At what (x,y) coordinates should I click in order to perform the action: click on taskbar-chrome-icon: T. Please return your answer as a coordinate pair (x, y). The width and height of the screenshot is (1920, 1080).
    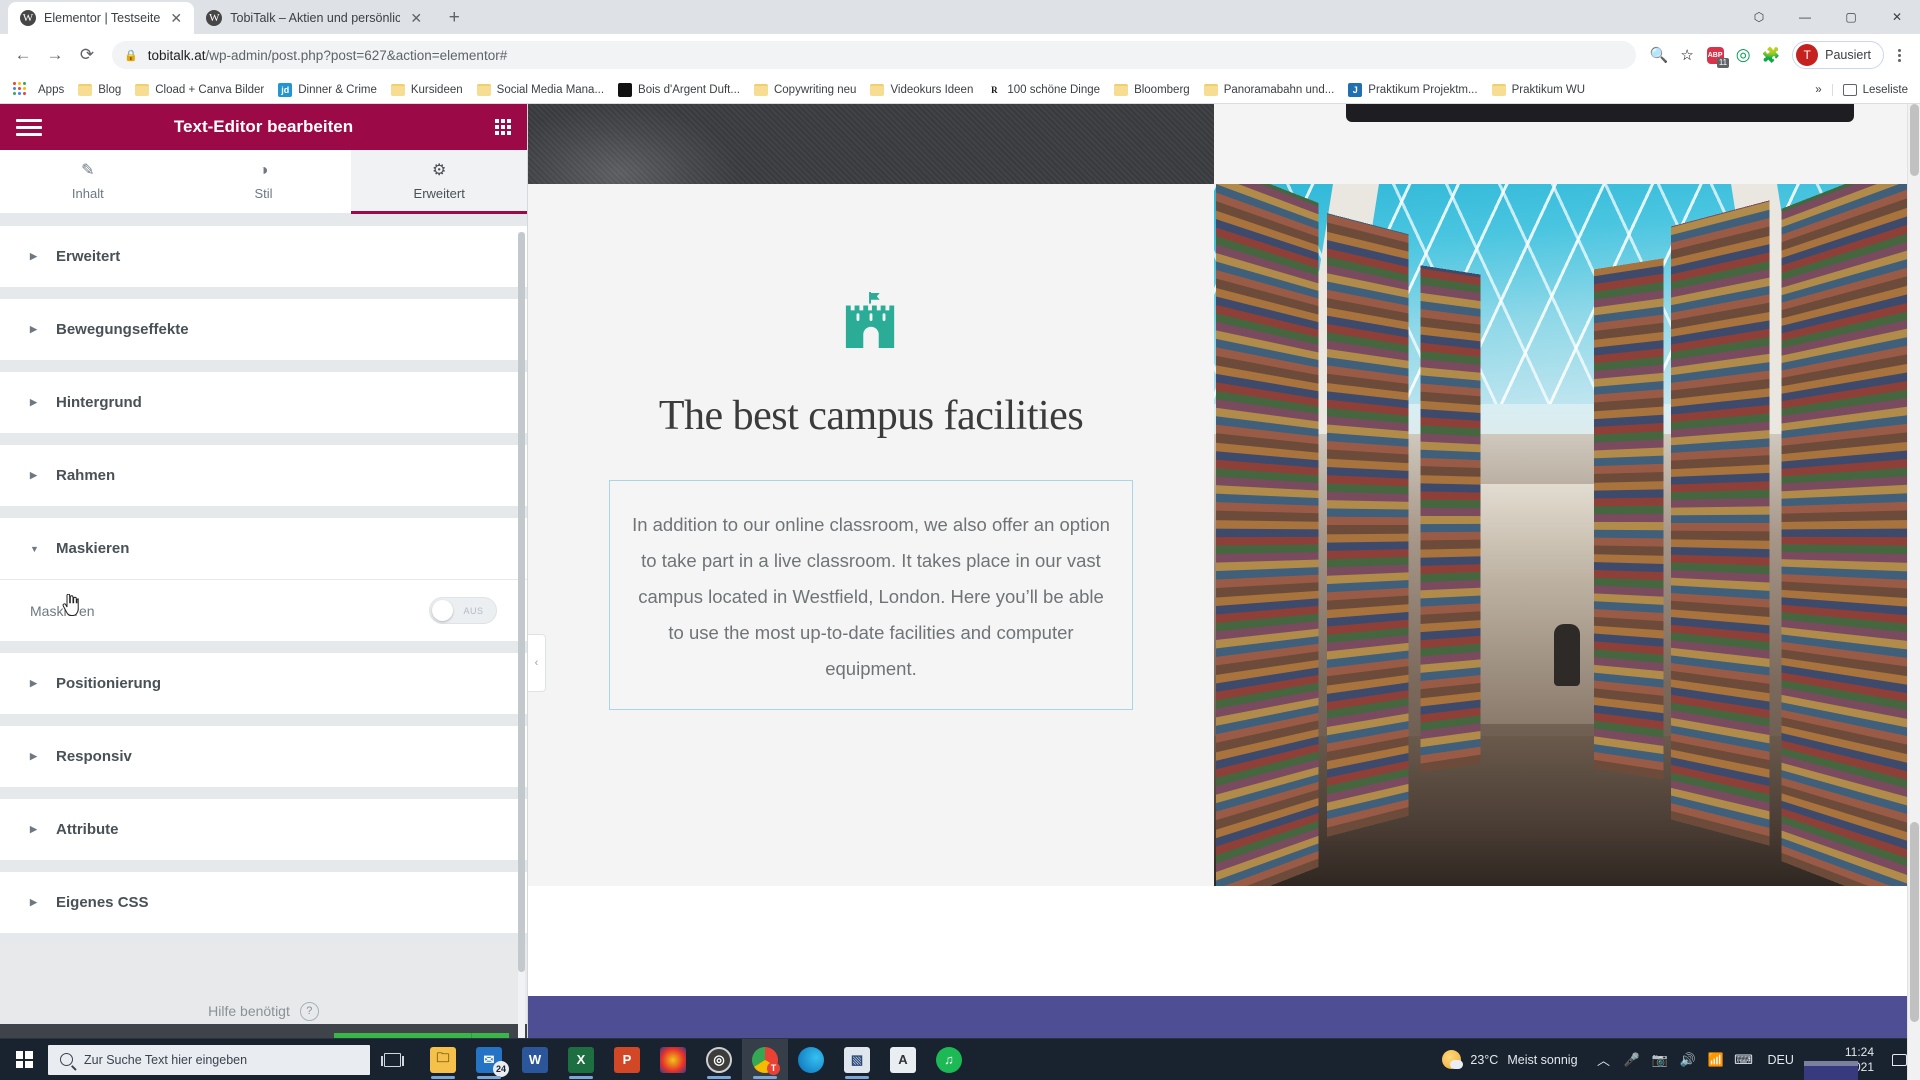
    Looking at the image, I should click on (765, 1059).